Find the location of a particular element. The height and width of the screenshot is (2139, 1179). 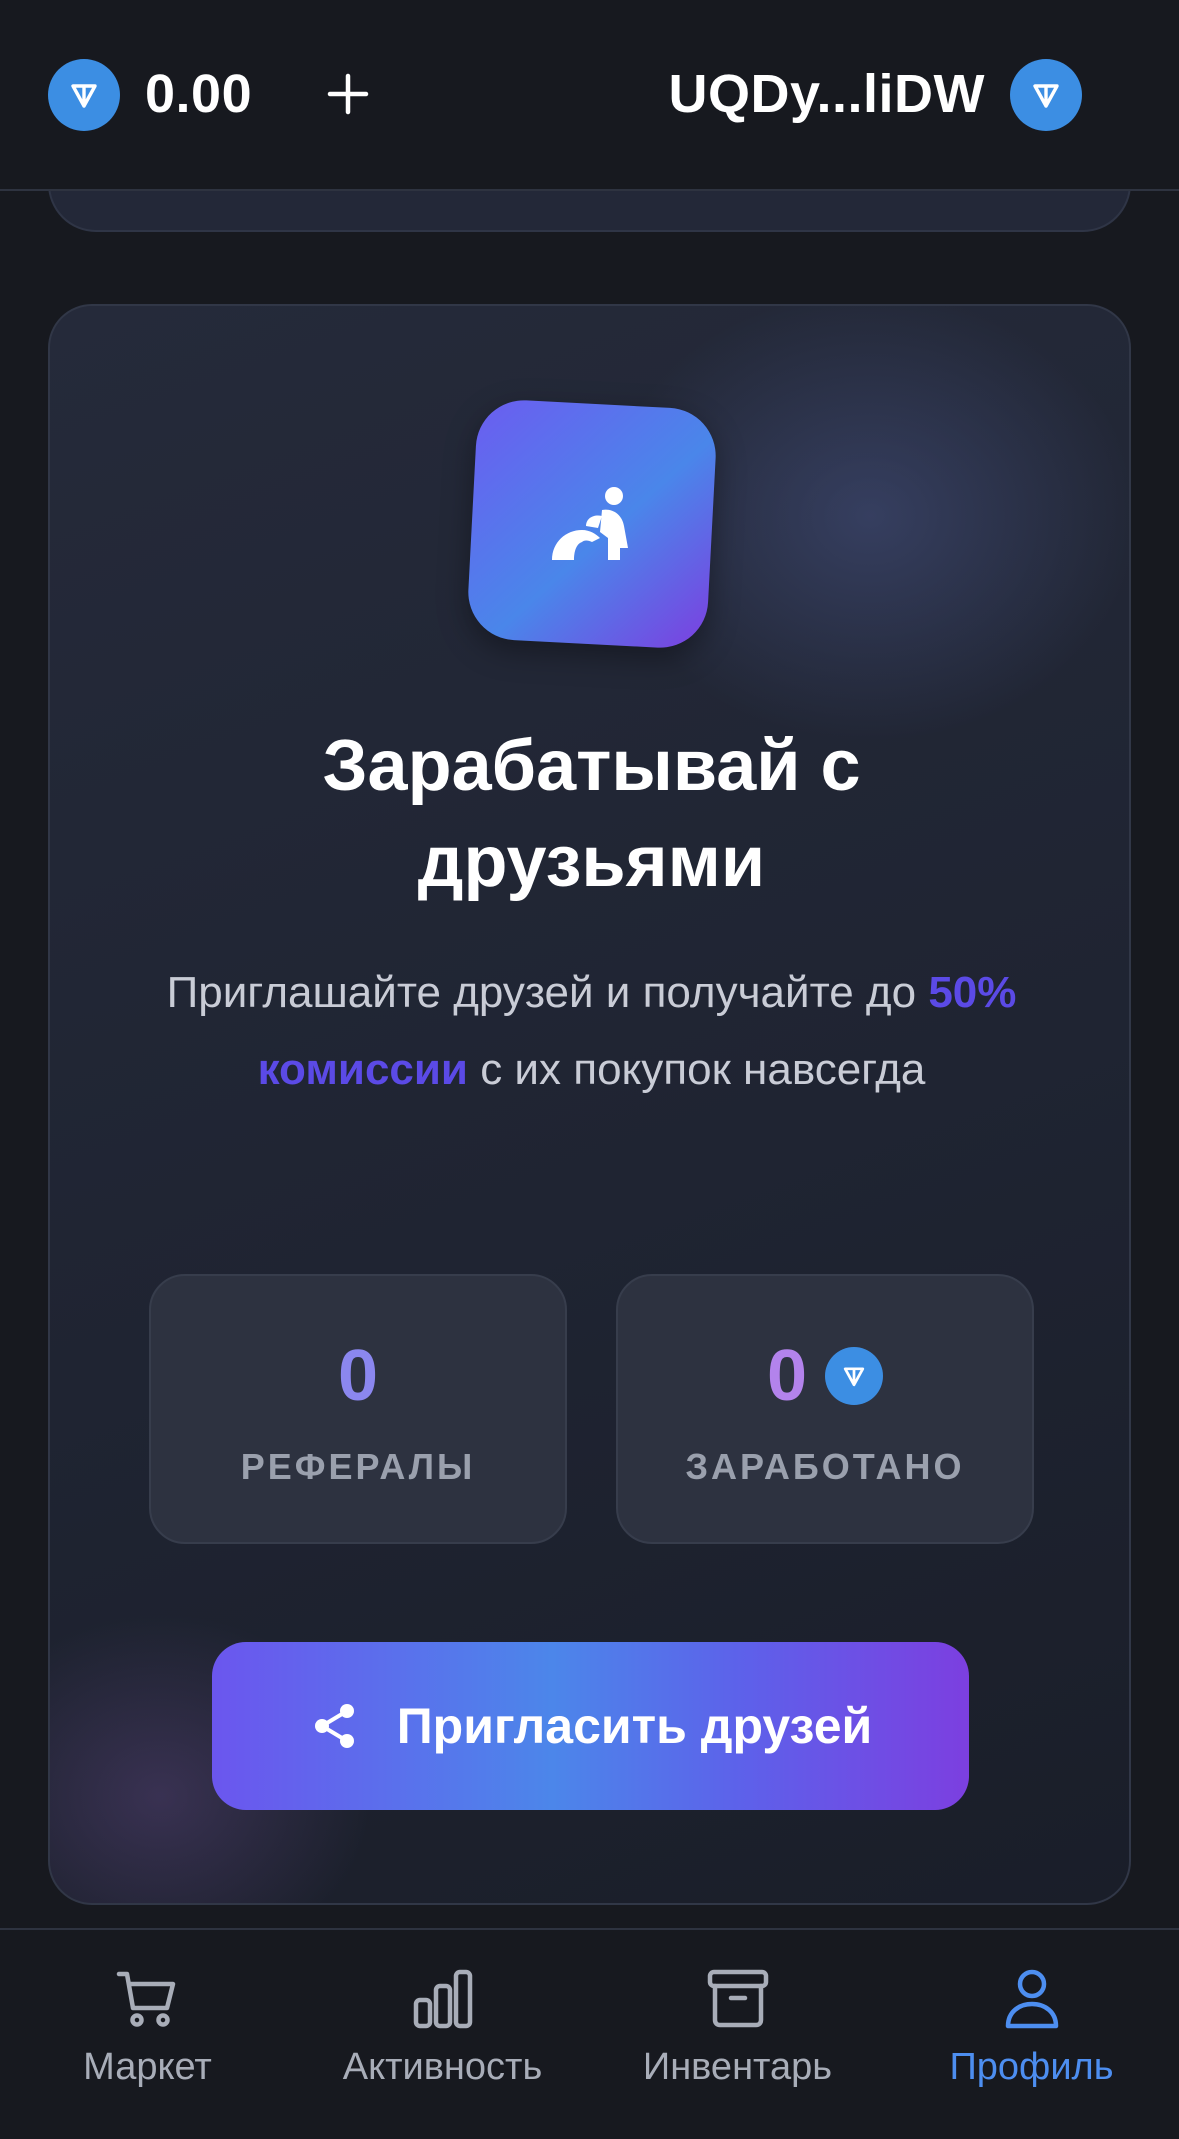

plus-icon is located at coordinates (348, 94).